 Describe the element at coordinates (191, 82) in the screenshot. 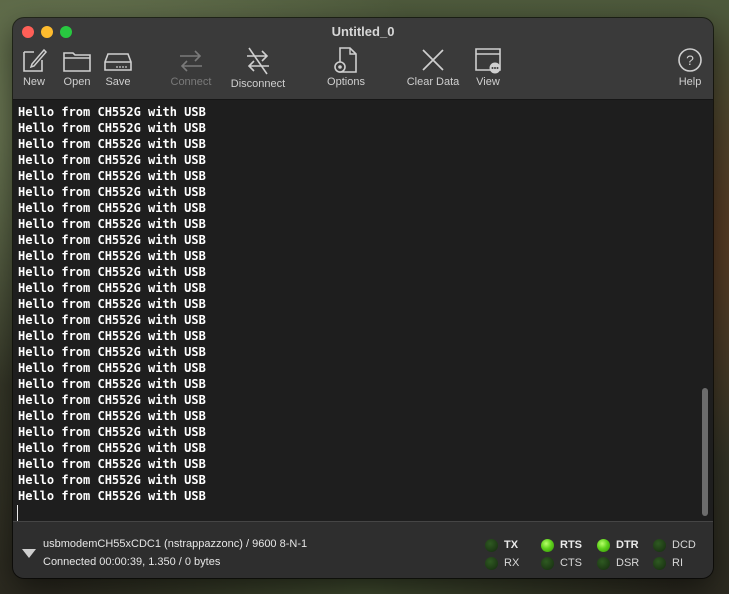

I see `connect-label: Connect` at that location.